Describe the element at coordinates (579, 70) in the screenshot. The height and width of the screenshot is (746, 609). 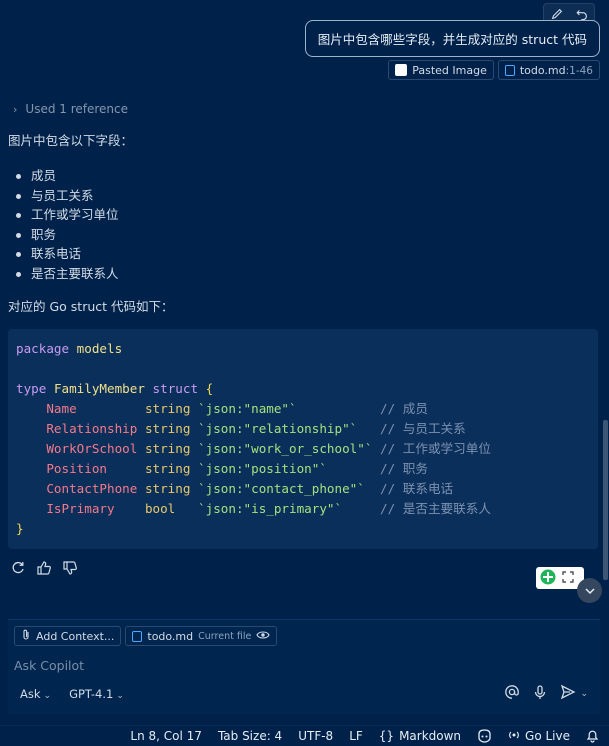
I see `attachment-range: :1-46` at that location.